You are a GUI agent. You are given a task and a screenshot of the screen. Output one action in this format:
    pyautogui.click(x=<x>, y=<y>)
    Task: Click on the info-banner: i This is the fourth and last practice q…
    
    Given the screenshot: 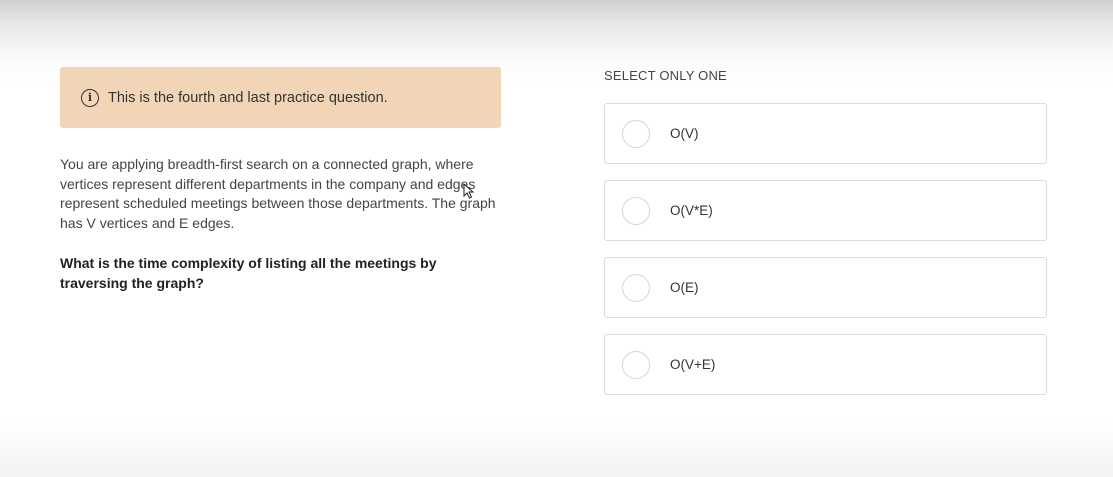 What is the action you would take?
    pyautogui.click(x=280, y=97)
    